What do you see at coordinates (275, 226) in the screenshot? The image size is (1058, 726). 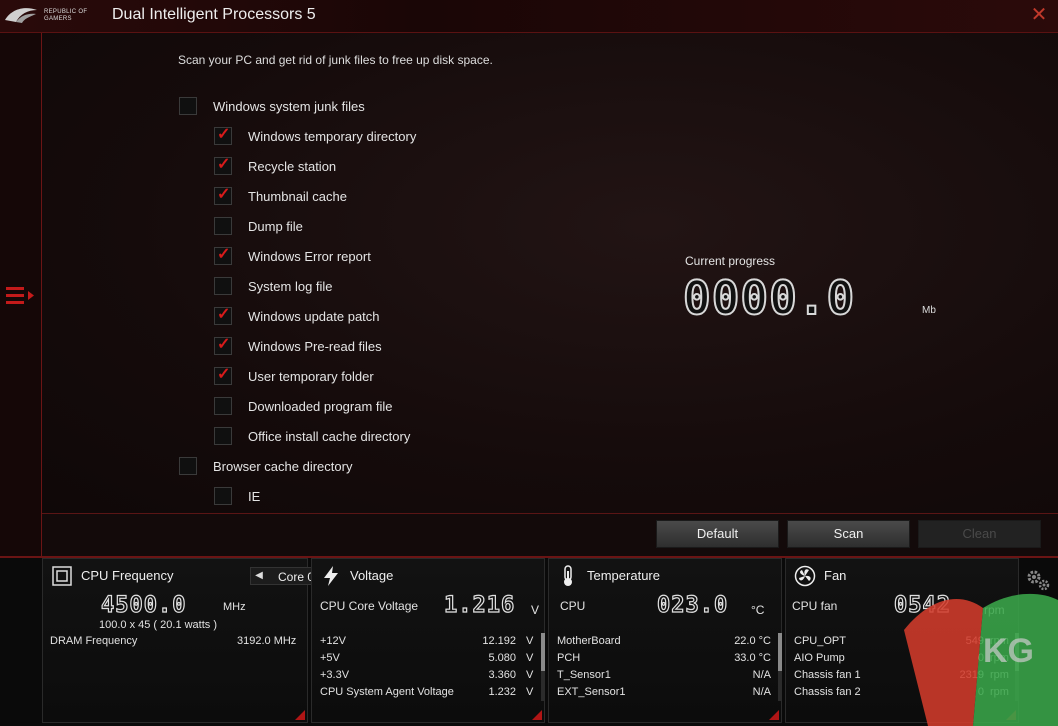 I see `checklist-item-label: Dump file` at bounding box center [275, 226].